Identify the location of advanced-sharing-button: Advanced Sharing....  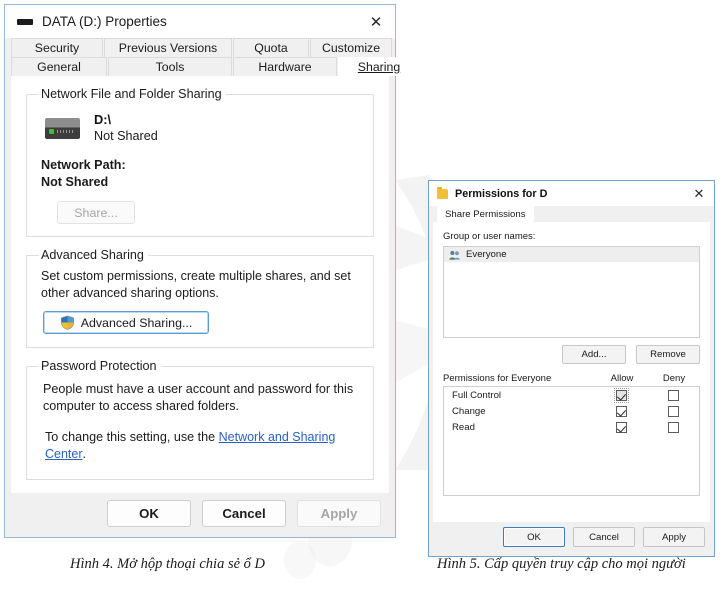
(126, 322).